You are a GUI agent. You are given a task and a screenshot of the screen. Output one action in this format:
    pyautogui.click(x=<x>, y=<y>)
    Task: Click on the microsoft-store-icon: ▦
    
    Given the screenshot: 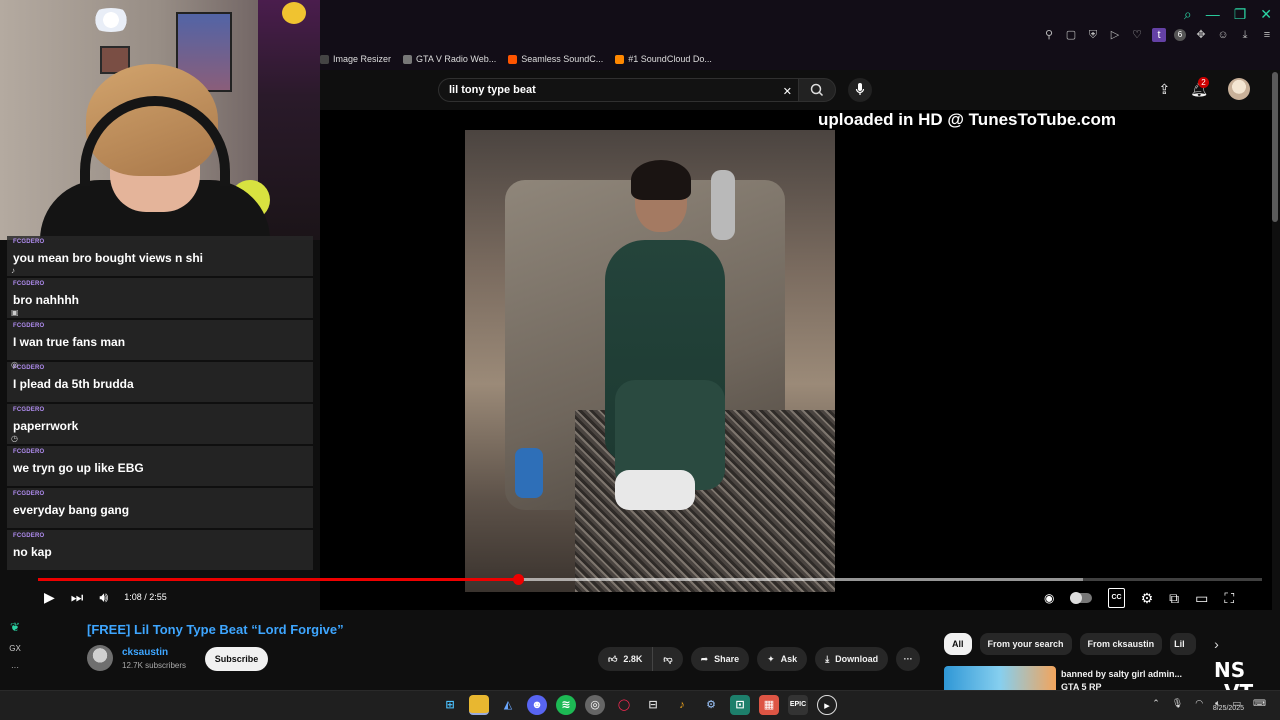 What is the action you would take?
    pyautogui.click(x=769, y=705)
    